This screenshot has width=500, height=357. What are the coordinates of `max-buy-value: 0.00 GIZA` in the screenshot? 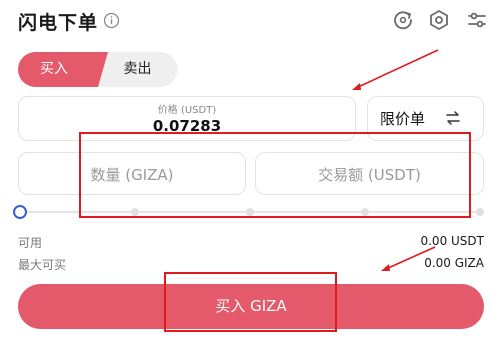 It's located at (454, 263).